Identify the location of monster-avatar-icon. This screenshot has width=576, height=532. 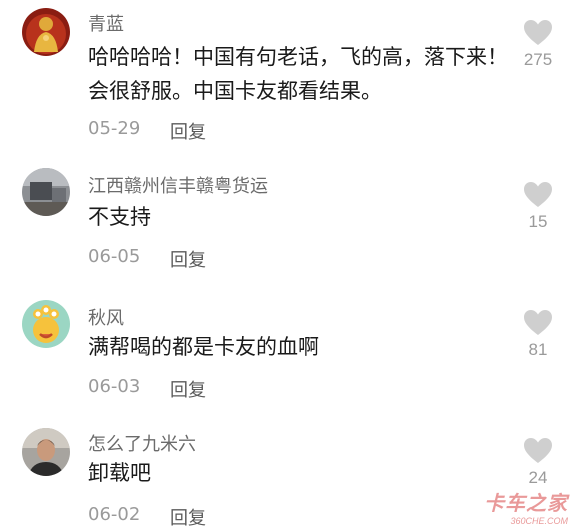
(46, 324).